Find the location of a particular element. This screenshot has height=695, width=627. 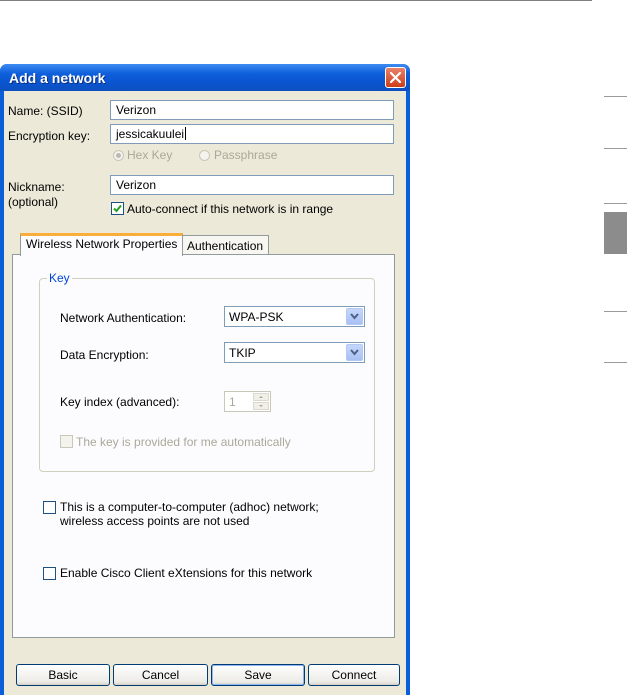

ssid-input: Verizon is located at coordinates (252, 110).